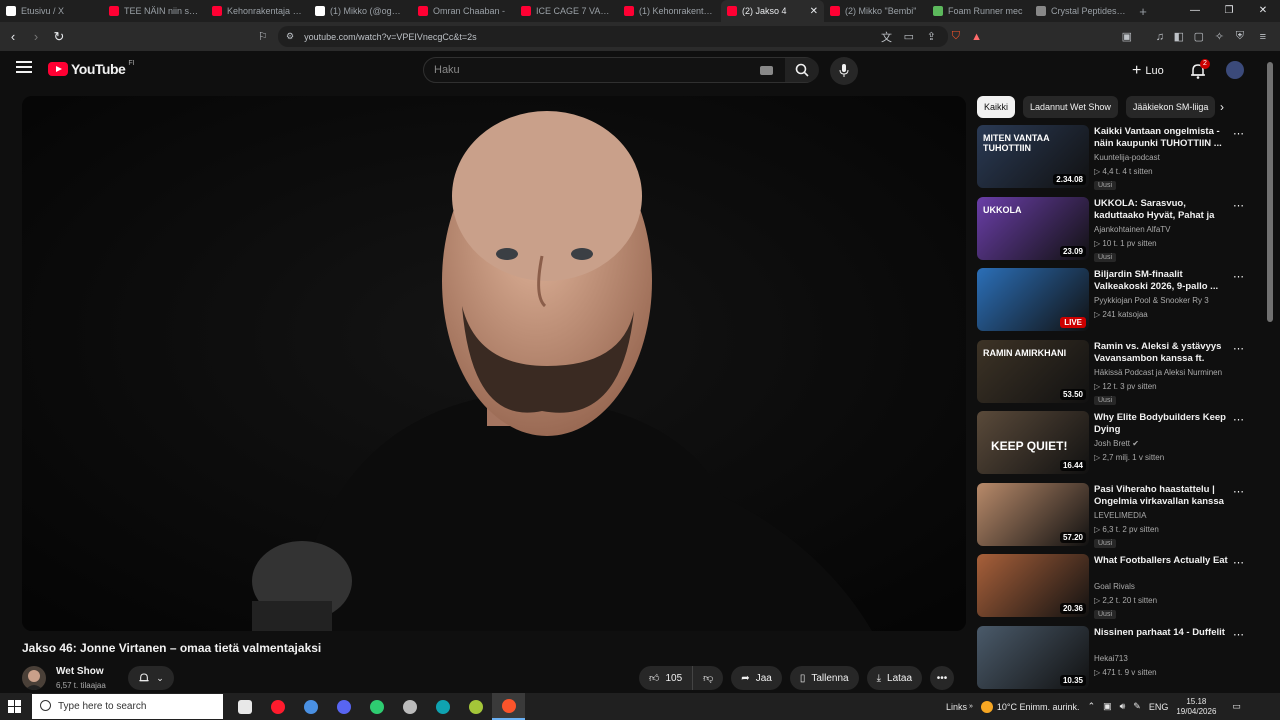  What do you see at coordinates (1033, 228) in the screenshot?
I see `video-thumbnail: UKKOLA 23.09` at bounding box center [1033, 228].